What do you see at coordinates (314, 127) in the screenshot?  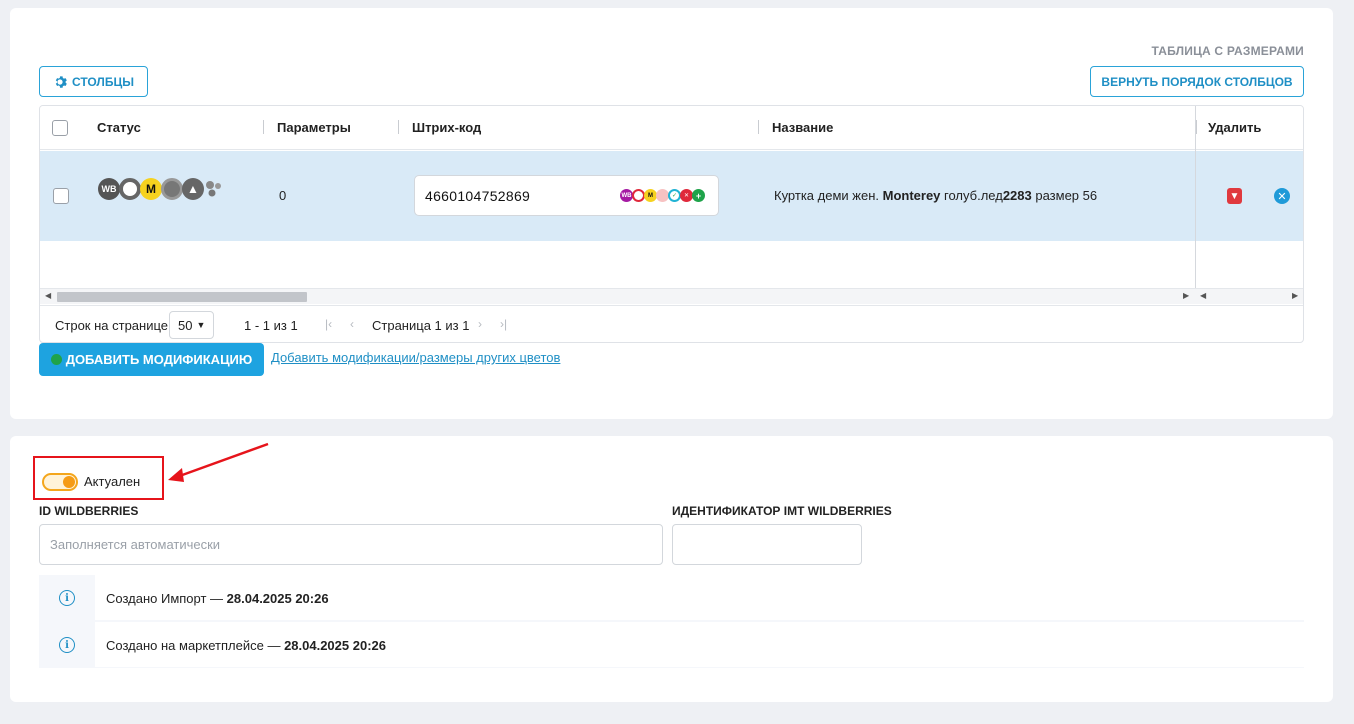 I see `column-header-params: Параметры` at bounding box center [314, 127].